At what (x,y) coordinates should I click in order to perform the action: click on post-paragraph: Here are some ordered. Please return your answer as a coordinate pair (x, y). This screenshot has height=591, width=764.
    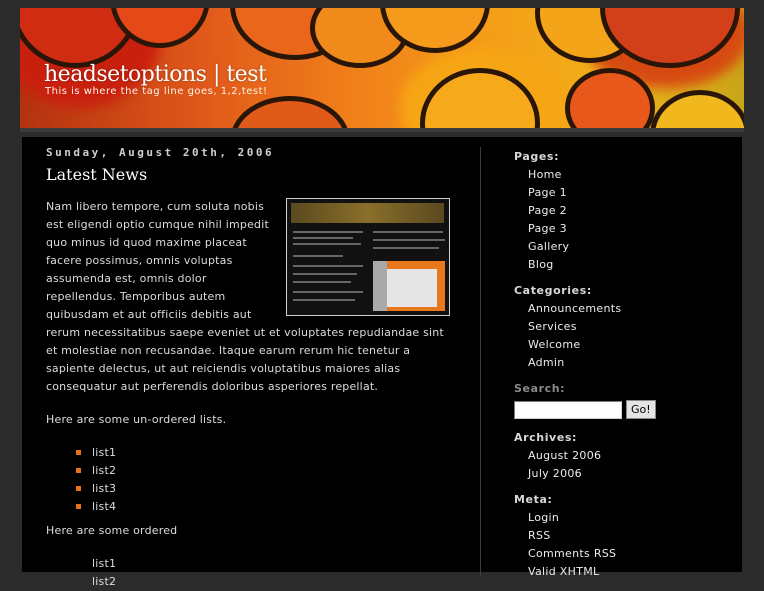
    Looking at the image, I should click on (112, 530).